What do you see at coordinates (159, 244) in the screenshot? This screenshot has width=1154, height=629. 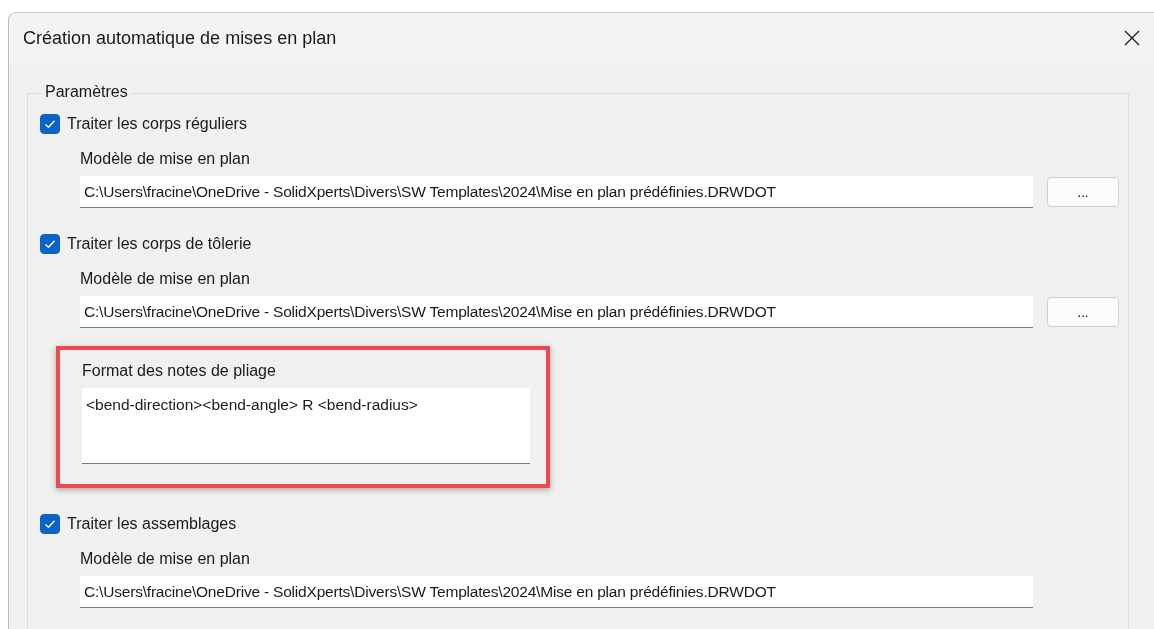 I see `checkbox-label: Traiter les corps de tôlerie` at bounding box center [159, 244].